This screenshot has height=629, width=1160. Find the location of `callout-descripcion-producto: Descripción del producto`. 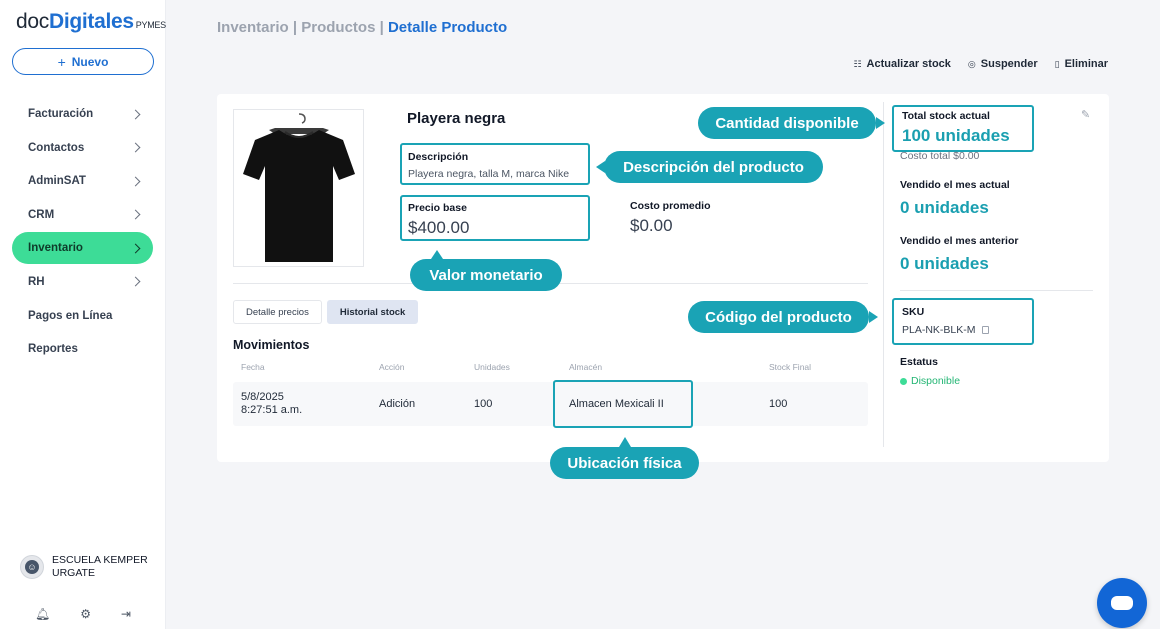

callout-descripcion-producto: Descripción del producto is located at coordinates (713, 167).